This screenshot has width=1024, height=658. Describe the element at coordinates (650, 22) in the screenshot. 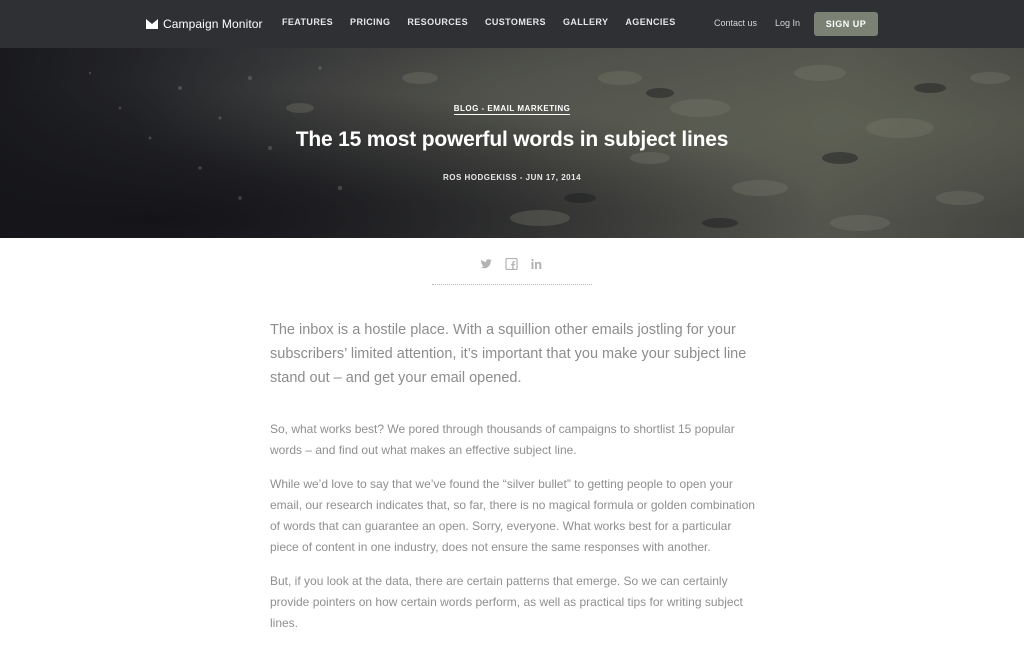

I see `nav-link-agencies: AGENCIES` at that location.